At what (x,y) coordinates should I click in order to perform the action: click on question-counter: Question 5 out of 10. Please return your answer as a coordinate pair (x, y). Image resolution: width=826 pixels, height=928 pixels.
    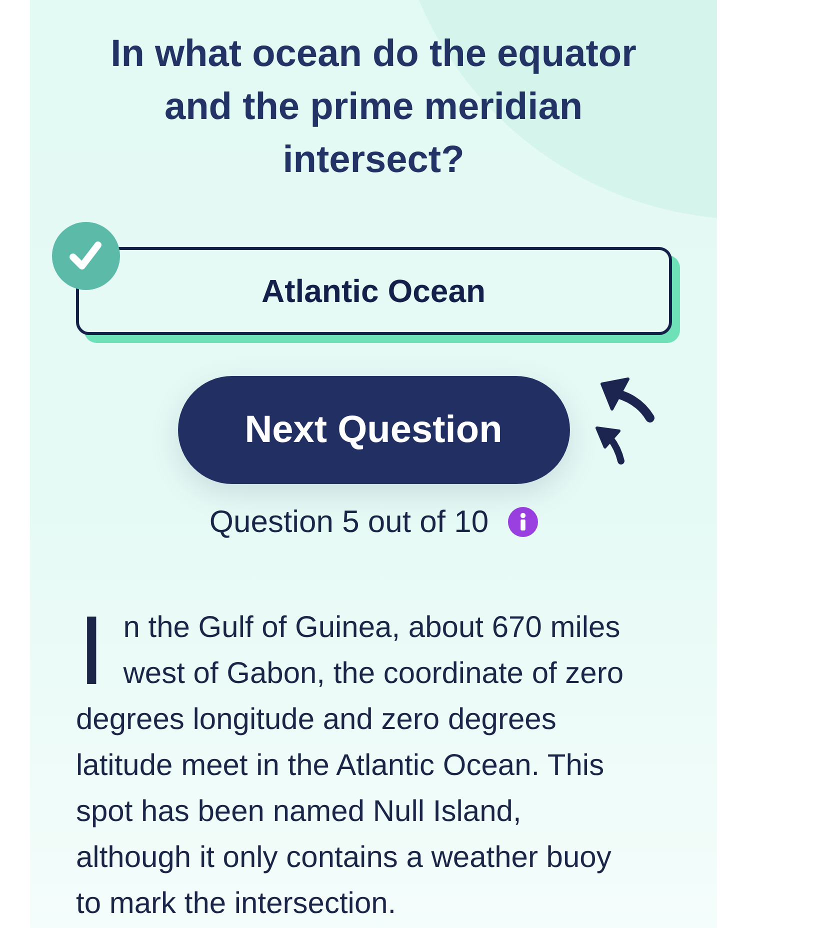
    Looking at the image, I should click on (349, 522).